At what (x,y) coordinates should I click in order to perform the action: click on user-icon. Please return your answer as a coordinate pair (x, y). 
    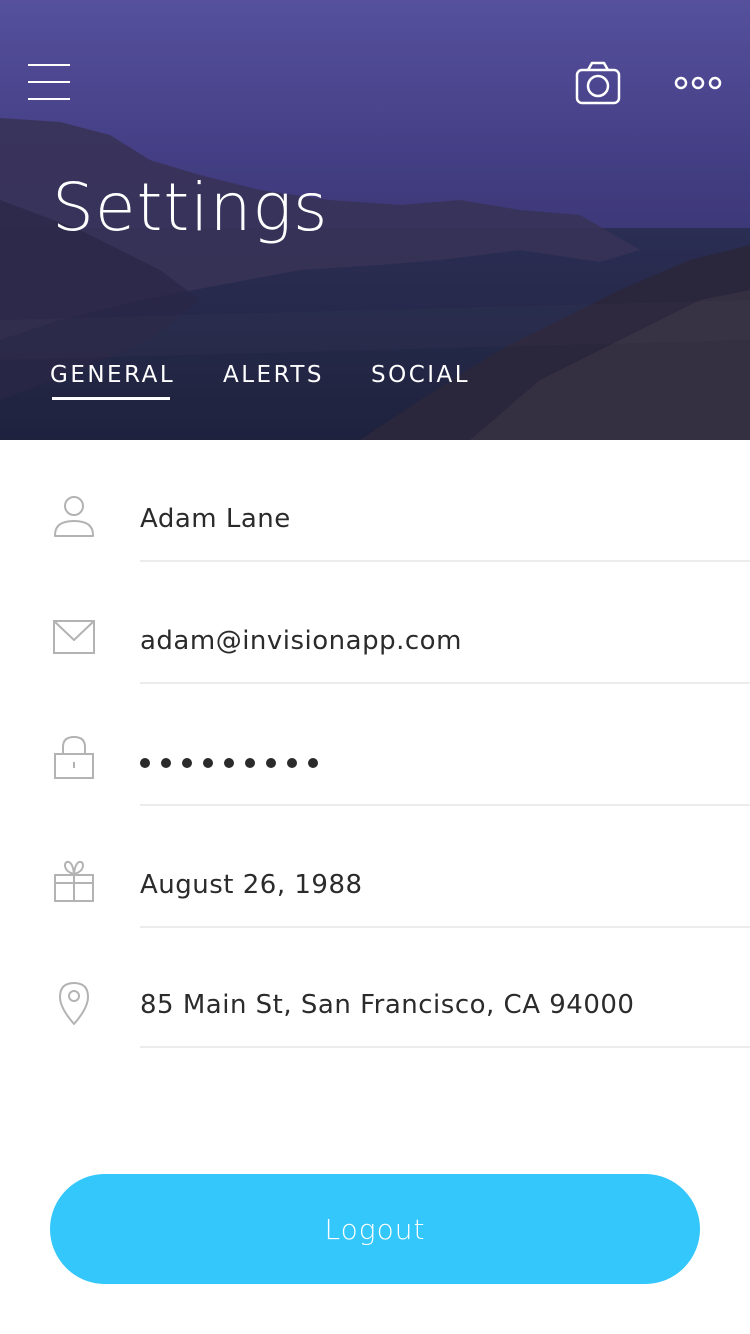
    Looking at the image, I should click on (75, 518).